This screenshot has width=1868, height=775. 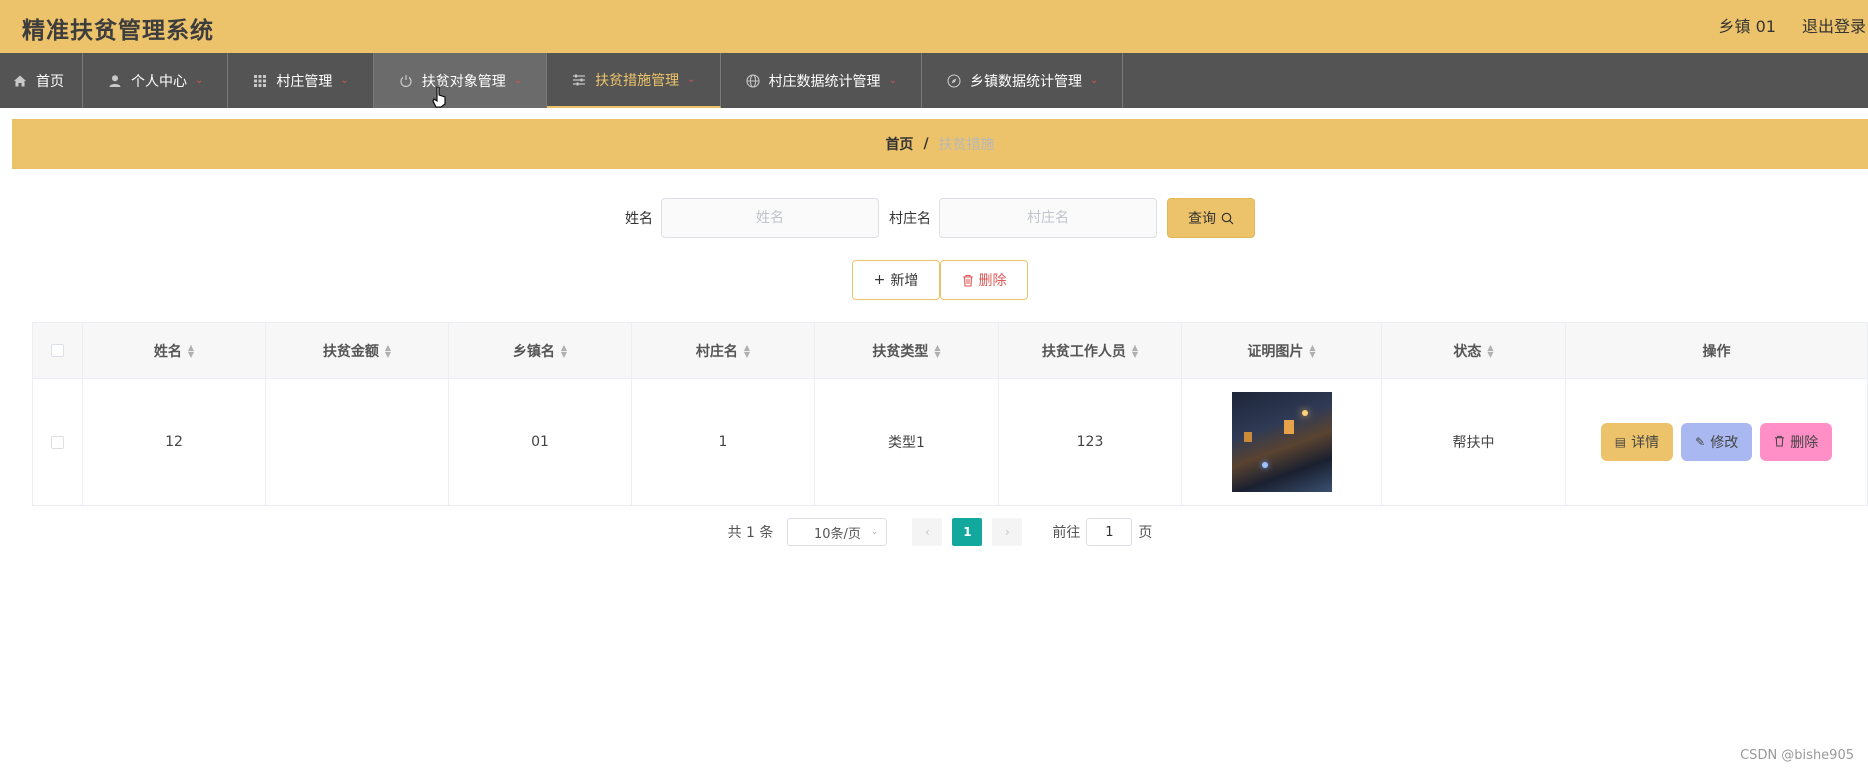 What do you see at coordinates (1109, 532) in the screenshot?
I see `goto-page-input` at bounding box center [1109, 532].